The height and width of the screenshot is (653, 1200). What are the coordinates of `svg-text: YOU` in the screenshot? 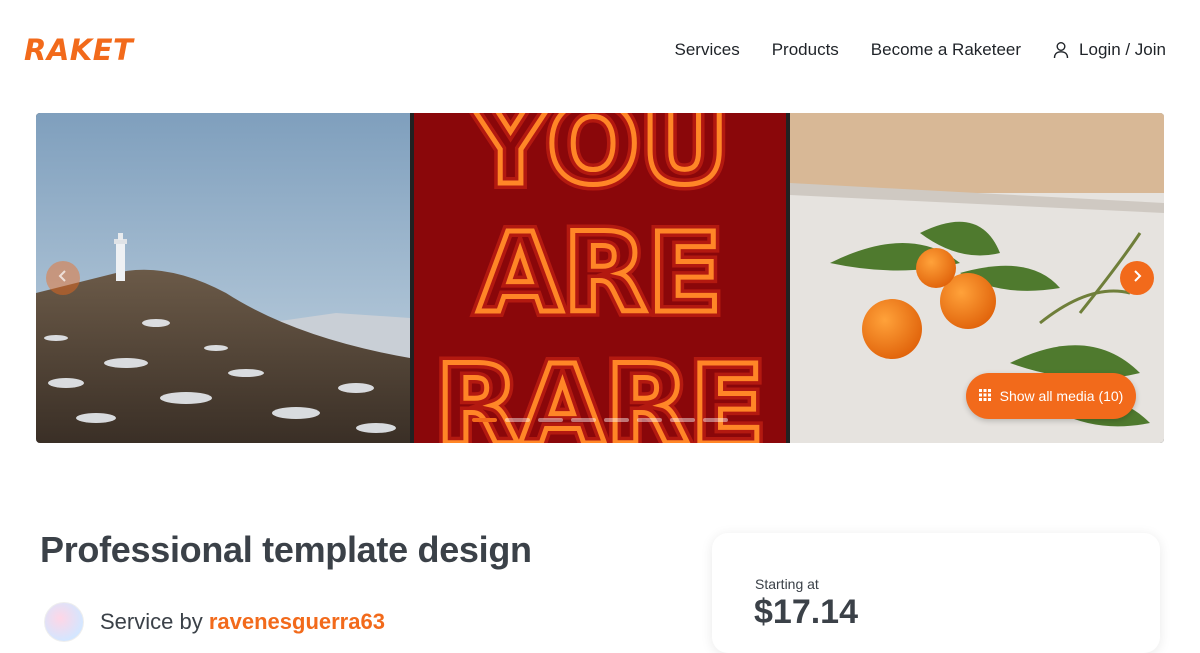 It's located at (599, 161).